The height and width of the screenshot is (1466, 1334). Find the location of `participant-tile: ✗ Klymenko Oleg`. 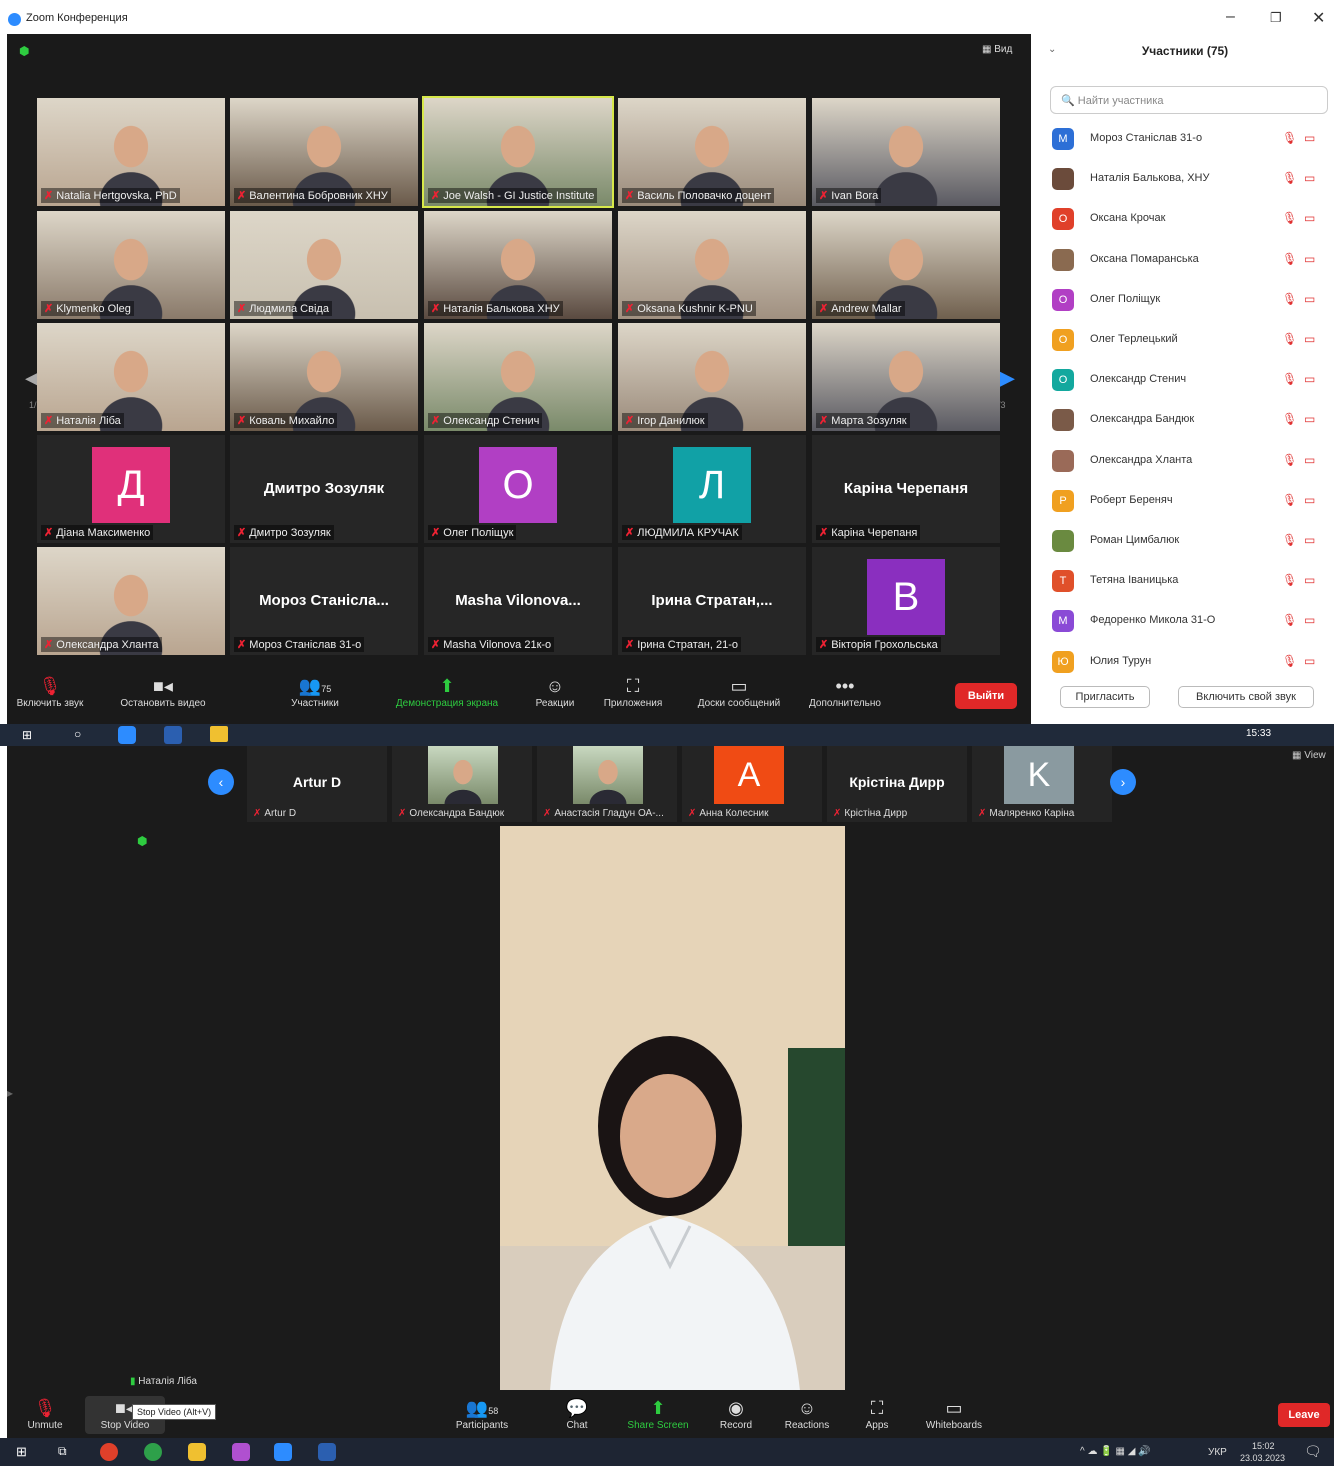

participant-tile: ✗ Klymenko Oleg is located at coordinates (131, 265).